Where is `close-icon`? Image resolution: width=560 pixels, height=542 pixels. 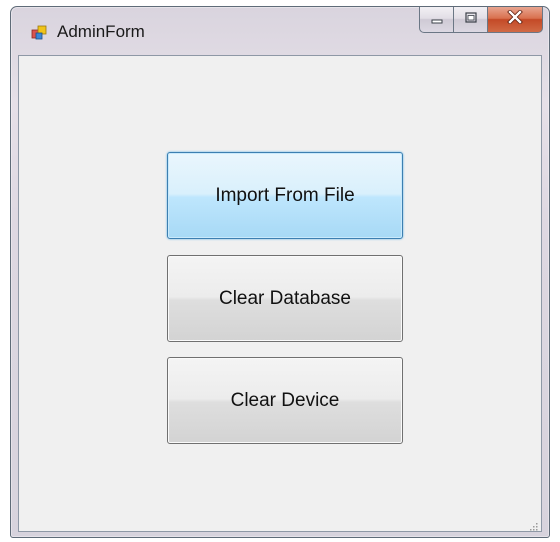
close-icon is located at coordinates (515, 19).